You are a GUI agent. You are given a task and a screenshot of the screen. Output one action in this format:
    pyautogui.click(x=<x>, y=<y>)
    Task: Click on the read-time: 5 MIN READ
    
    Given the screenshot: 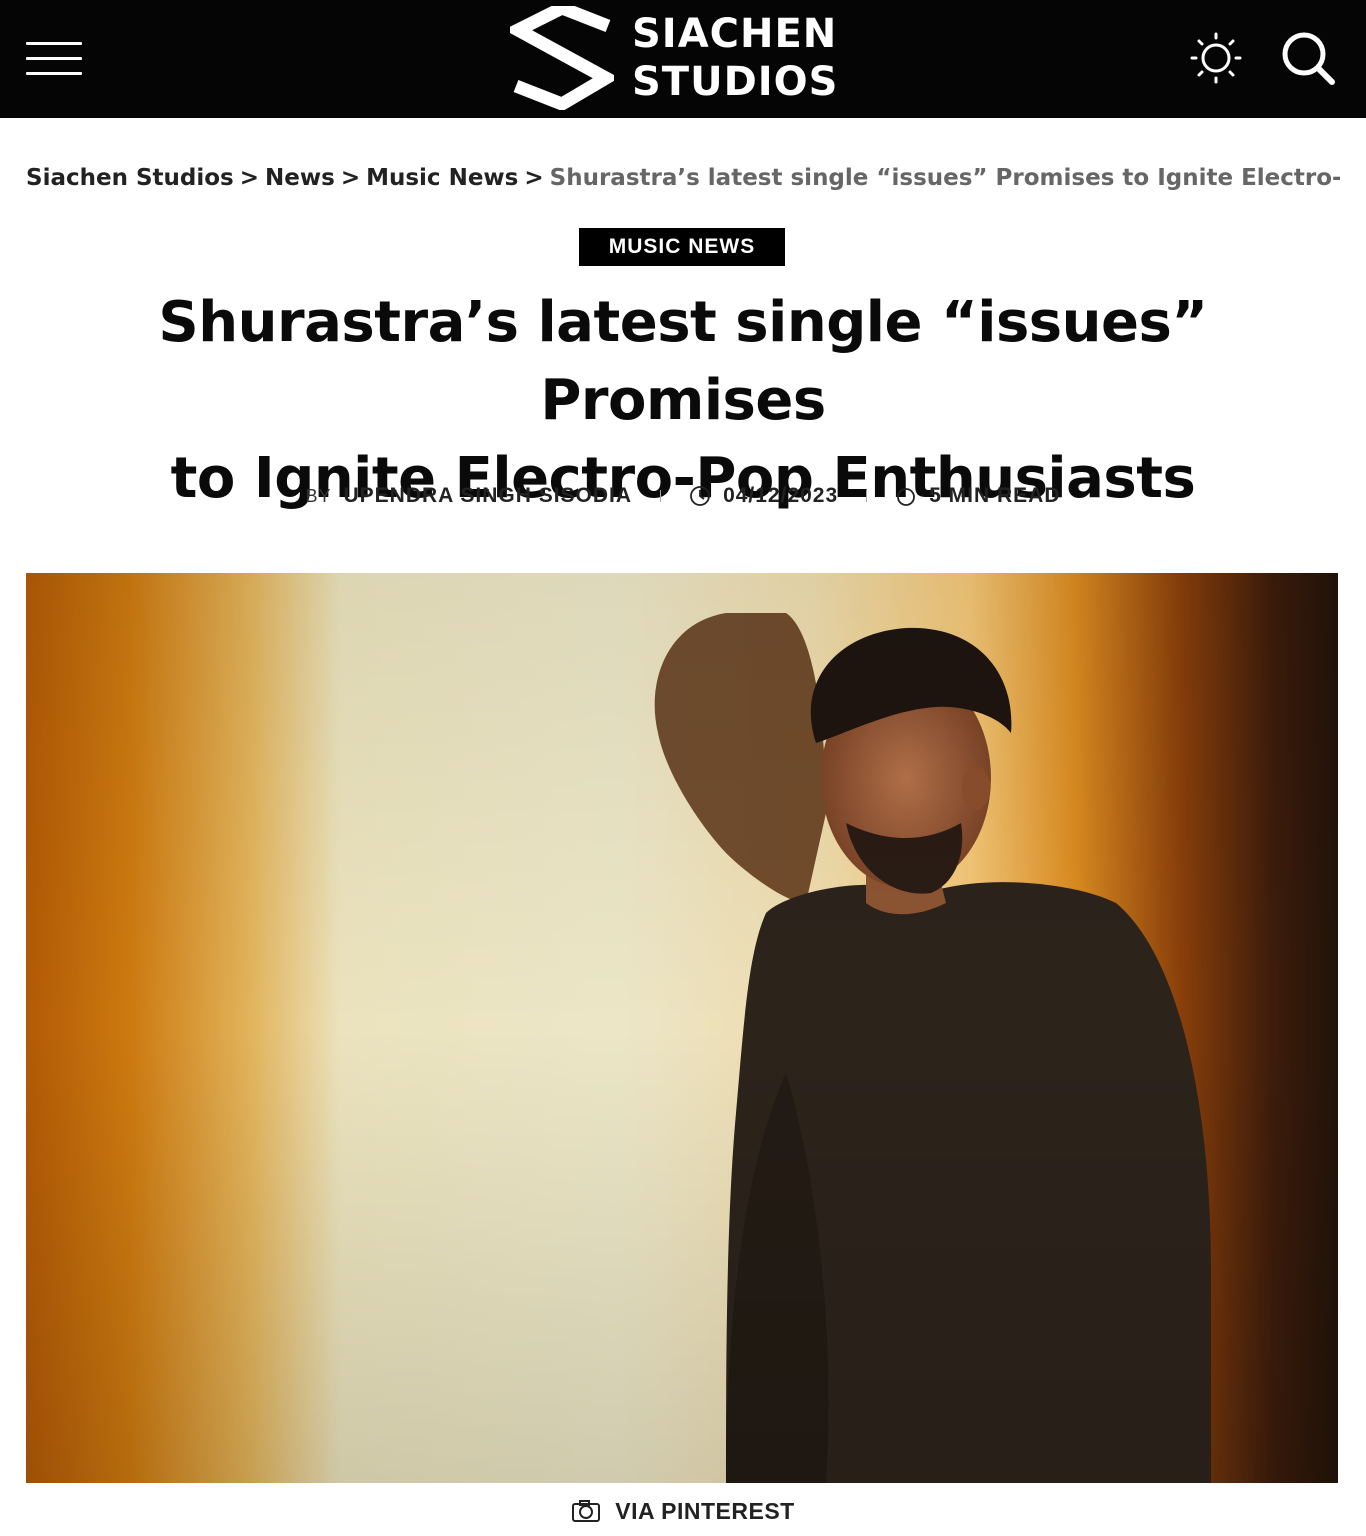 What is the action you would take?
    pyautogui.click(x=977, y=496)
    